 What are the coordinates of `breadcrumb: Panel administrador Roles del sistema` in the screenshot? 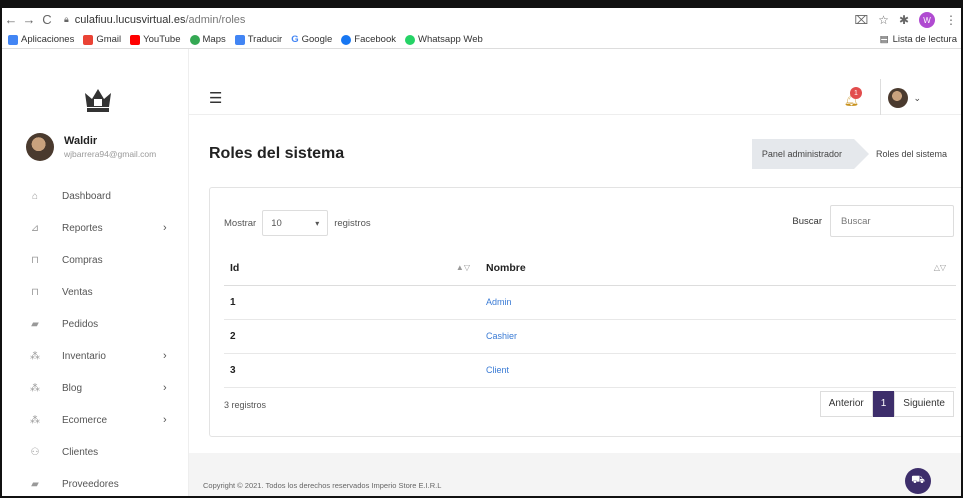 It's located at (849, 154).